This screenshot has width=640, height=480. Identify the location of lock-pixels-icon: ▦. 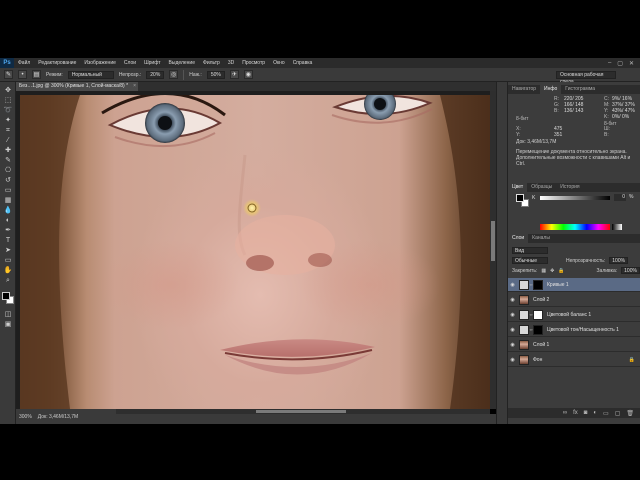
(543, 271).